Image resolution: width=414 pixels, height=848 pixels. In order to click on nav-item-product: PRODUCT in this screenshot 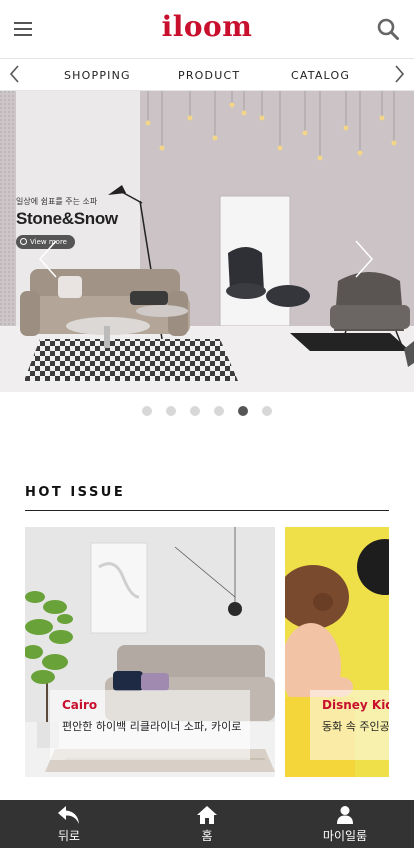, I will do `click(209, 75)`.